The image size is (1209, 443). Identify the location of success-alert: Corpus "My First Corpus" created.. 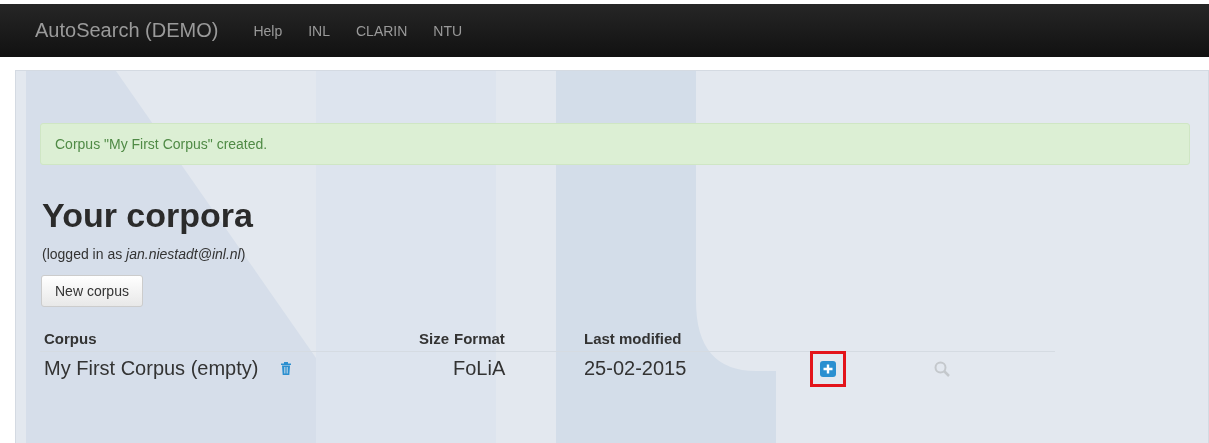
(615, 144).